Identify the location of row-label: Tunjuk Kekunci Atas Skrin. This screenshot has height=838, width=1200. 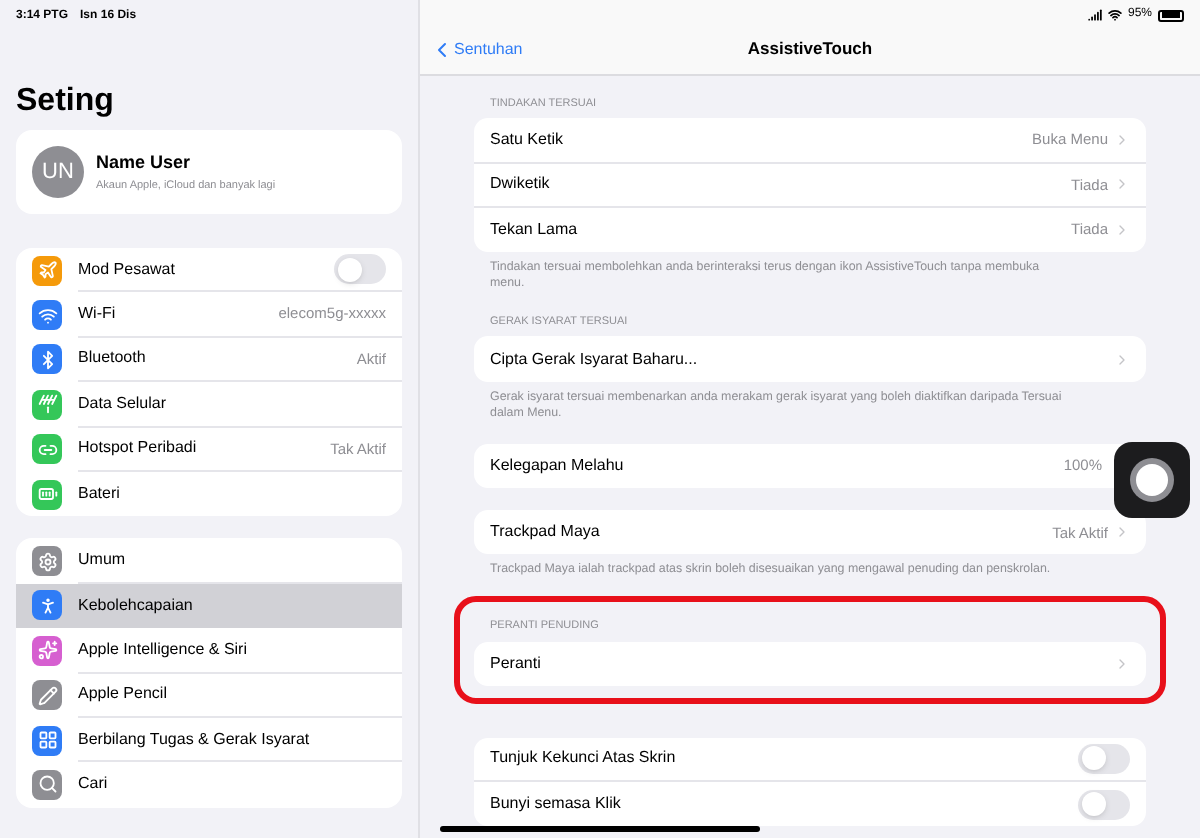
(584, 758).